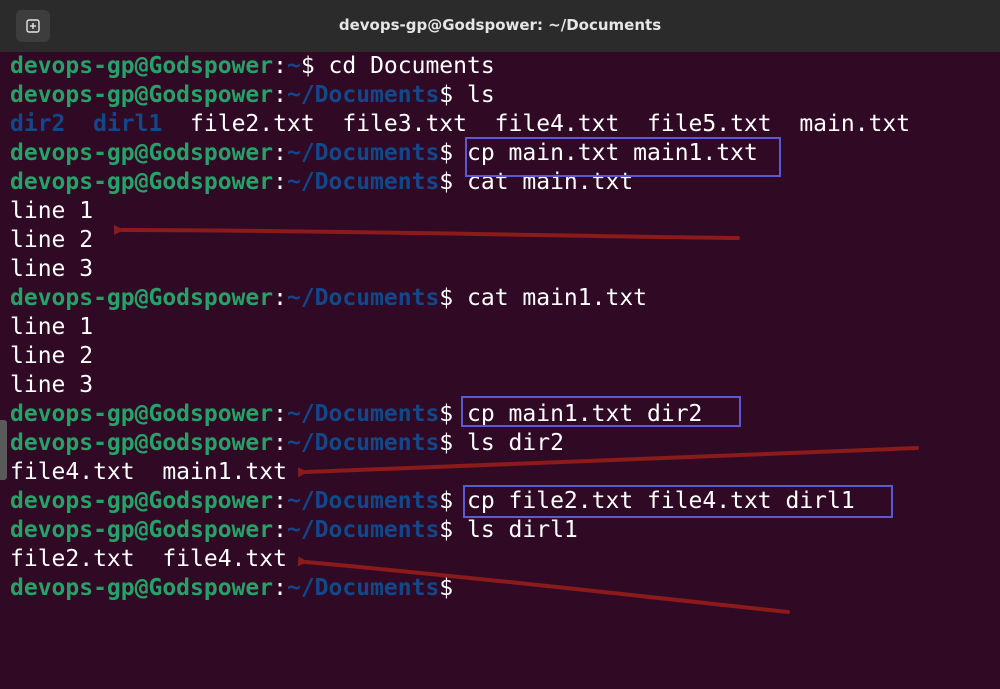 The image size is (1000, 689). Describe the element at coordinates (654, 501) in the screenshot. I see `command-text: cp file2.txt file4.txt dirl1` at that location.